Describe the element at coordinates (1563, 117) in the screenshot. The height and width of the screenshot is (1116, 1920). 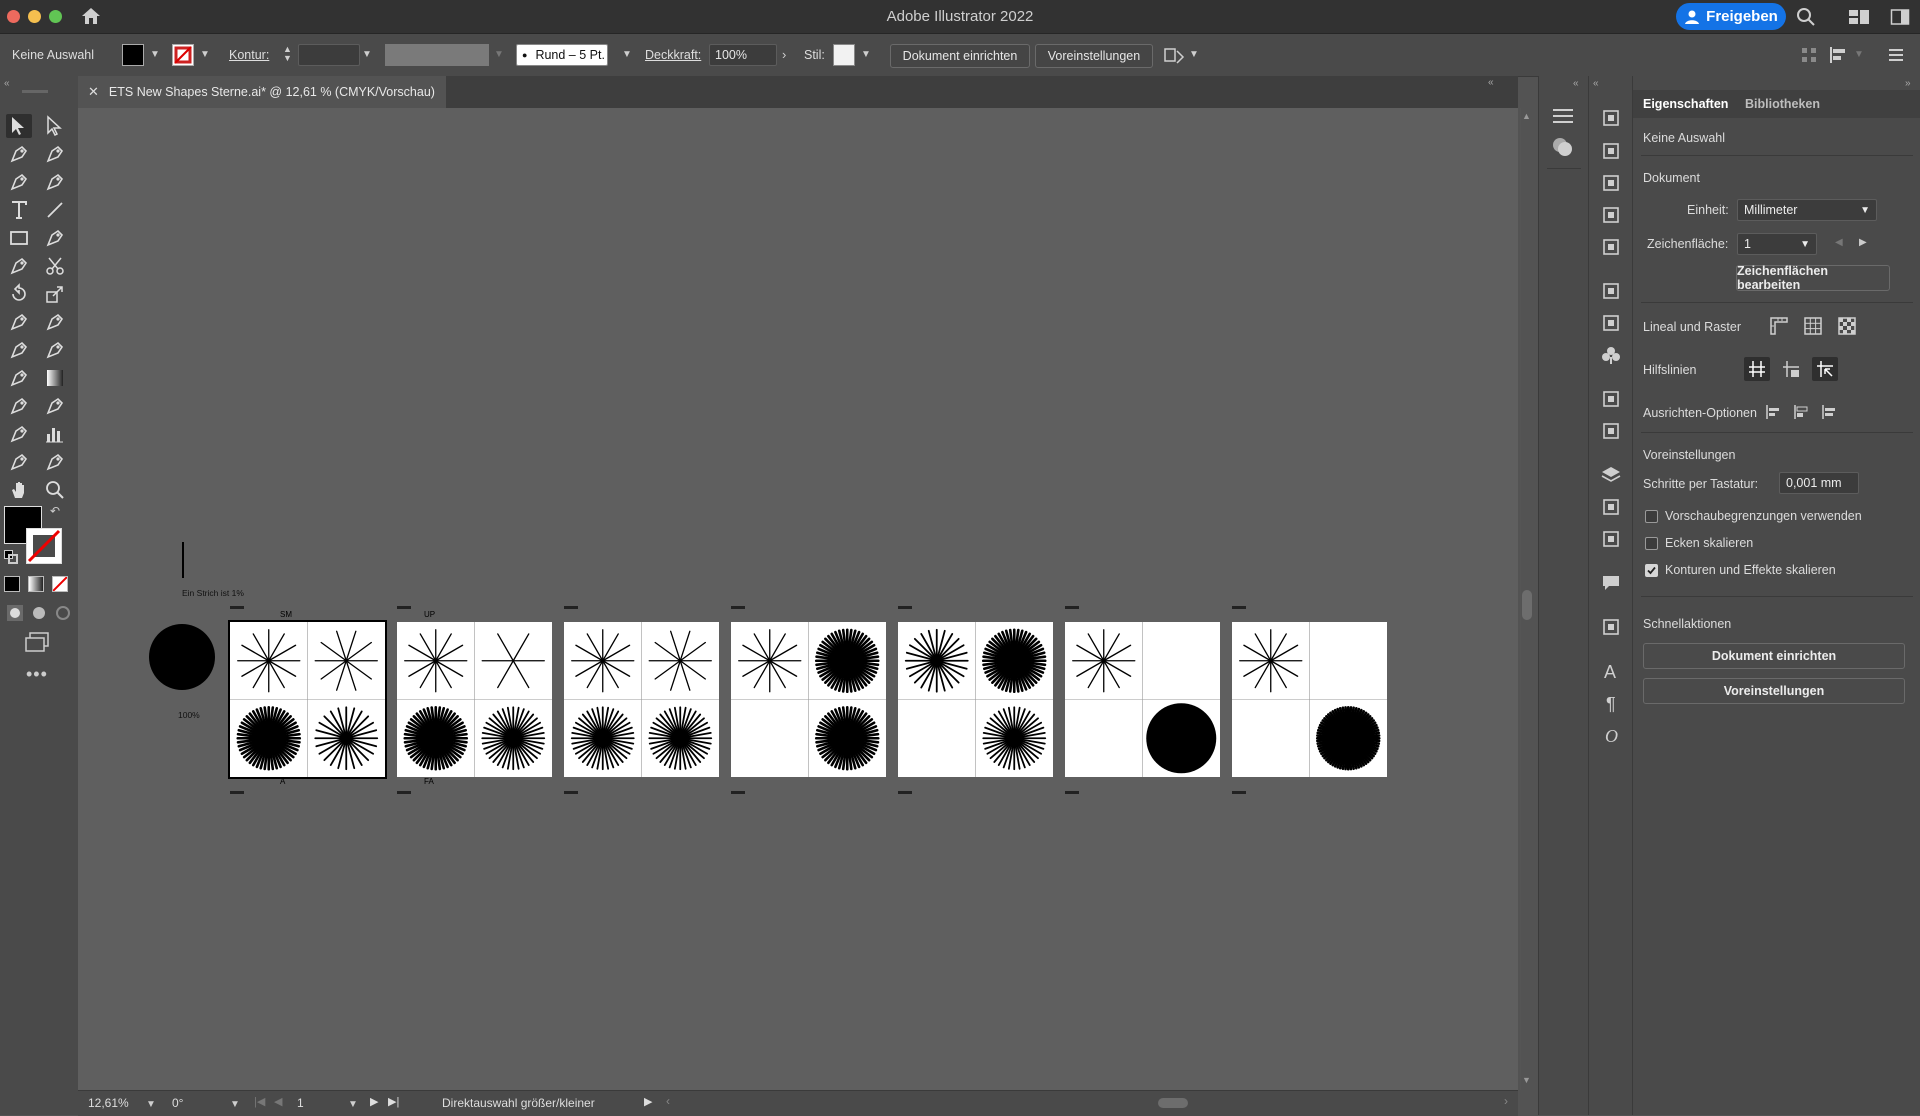
I see `panel-menu-icon` at that location.